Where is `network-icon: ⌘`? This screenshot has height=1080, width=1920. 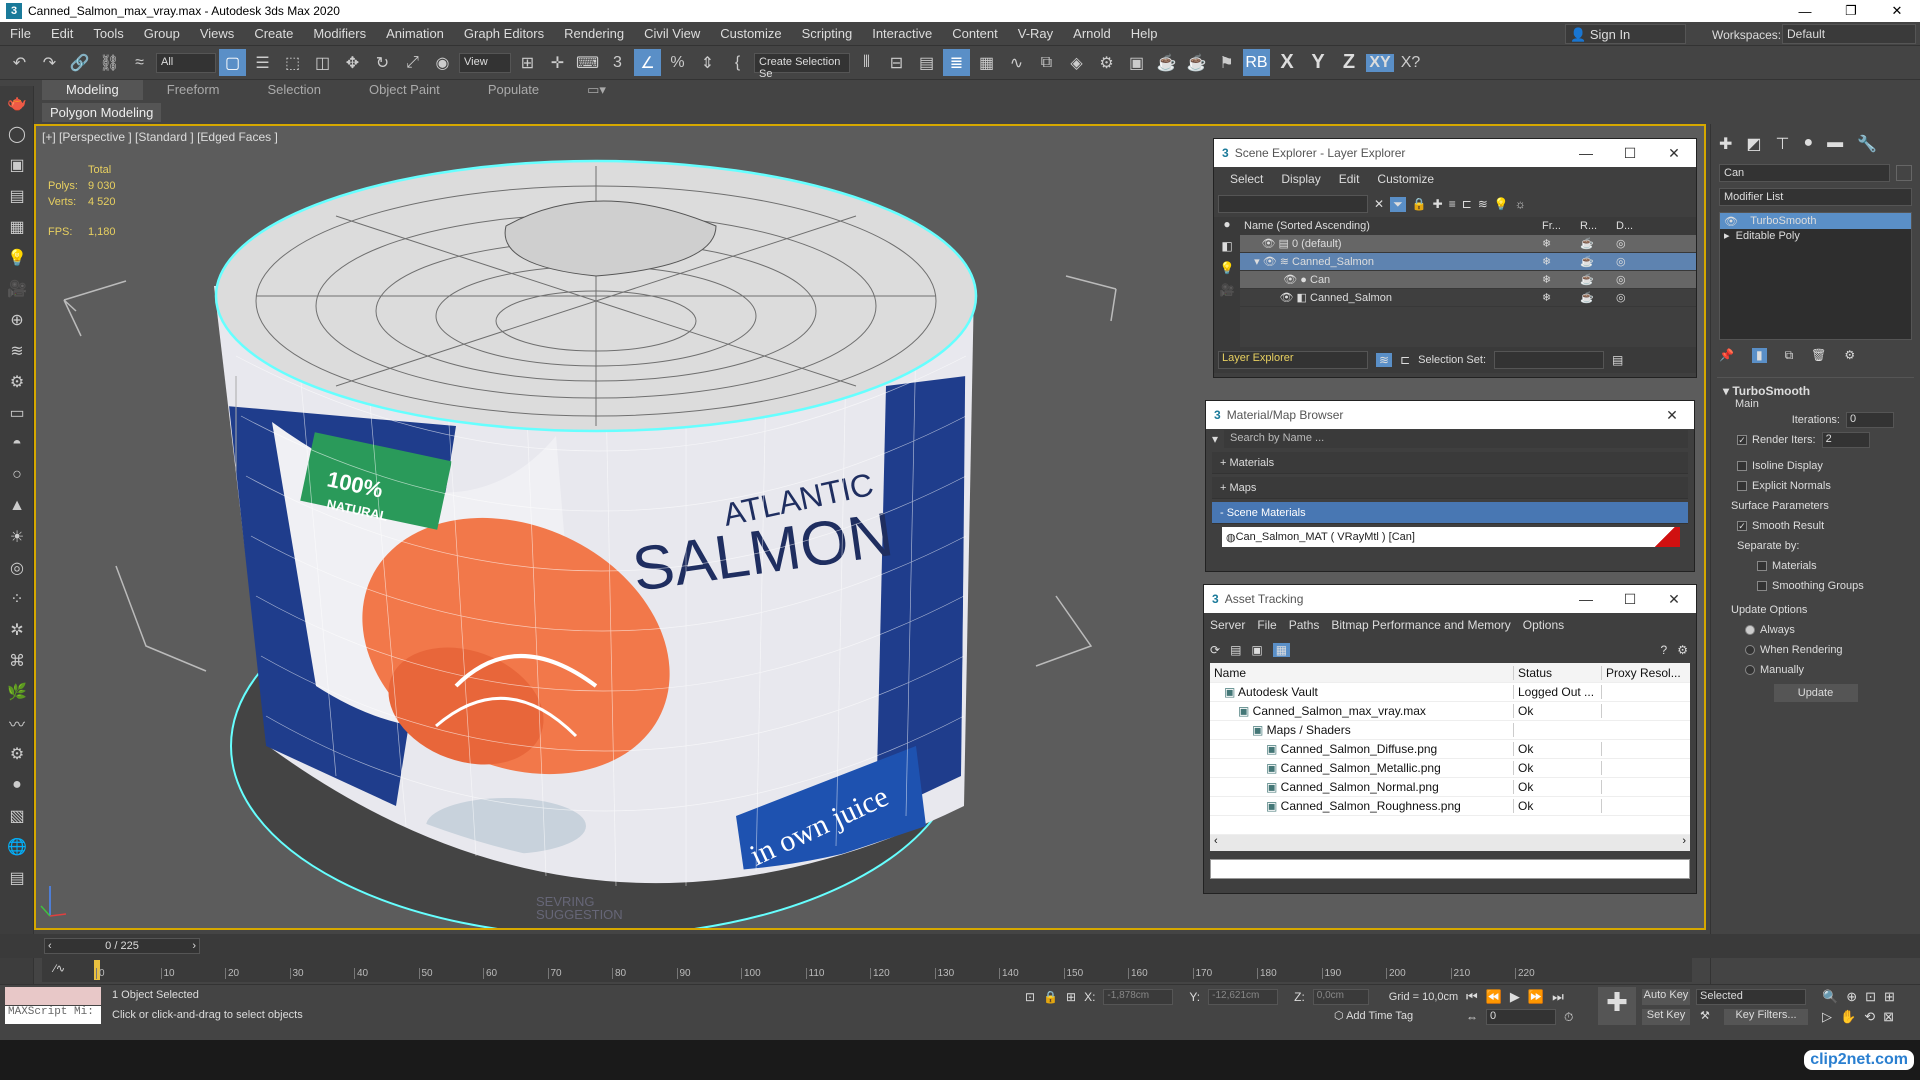
network-icon: ⌘ is located at coordinates (17, 661).